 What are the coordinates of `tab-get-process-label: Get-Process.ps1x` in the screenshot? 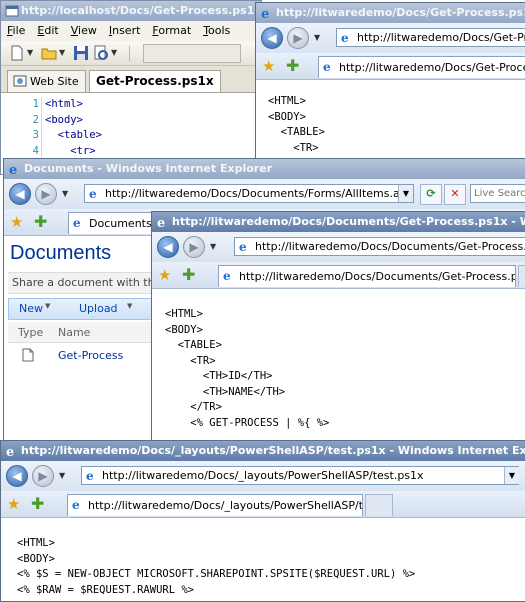 It's located at (155, 81).